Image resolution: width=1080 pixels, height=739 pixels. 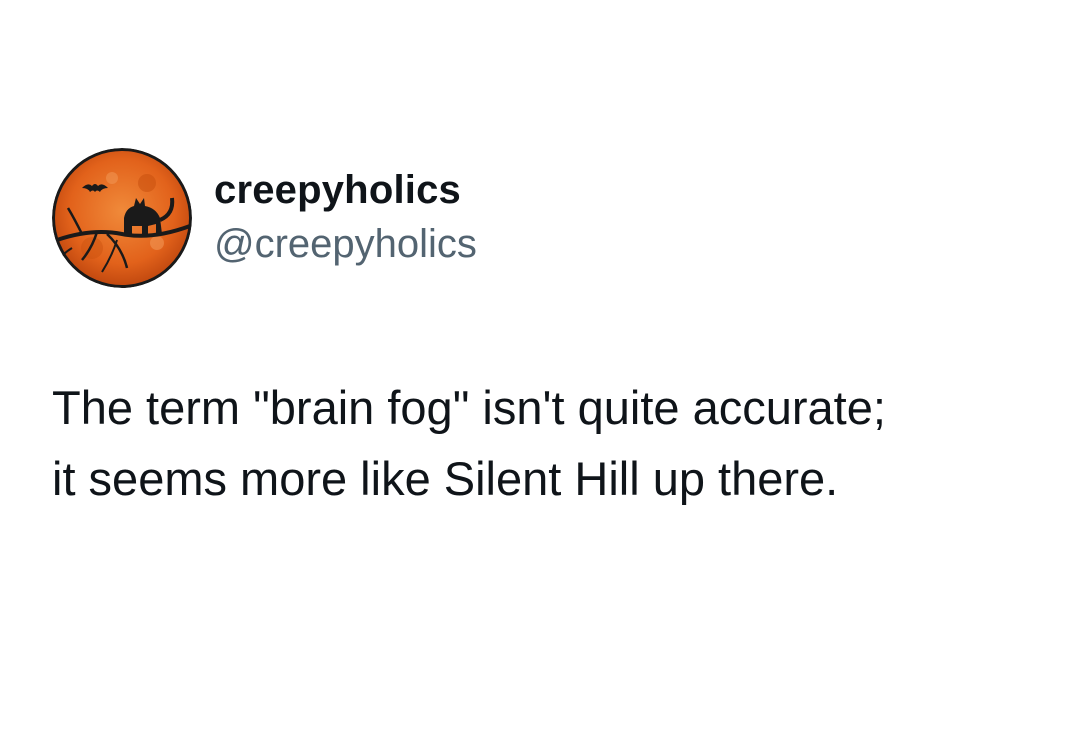 What do you see at coordinates (345, 217) in the screenshot?
I see `author-identity: creepyholics @creepyholics` at bounding box center [345, 217].